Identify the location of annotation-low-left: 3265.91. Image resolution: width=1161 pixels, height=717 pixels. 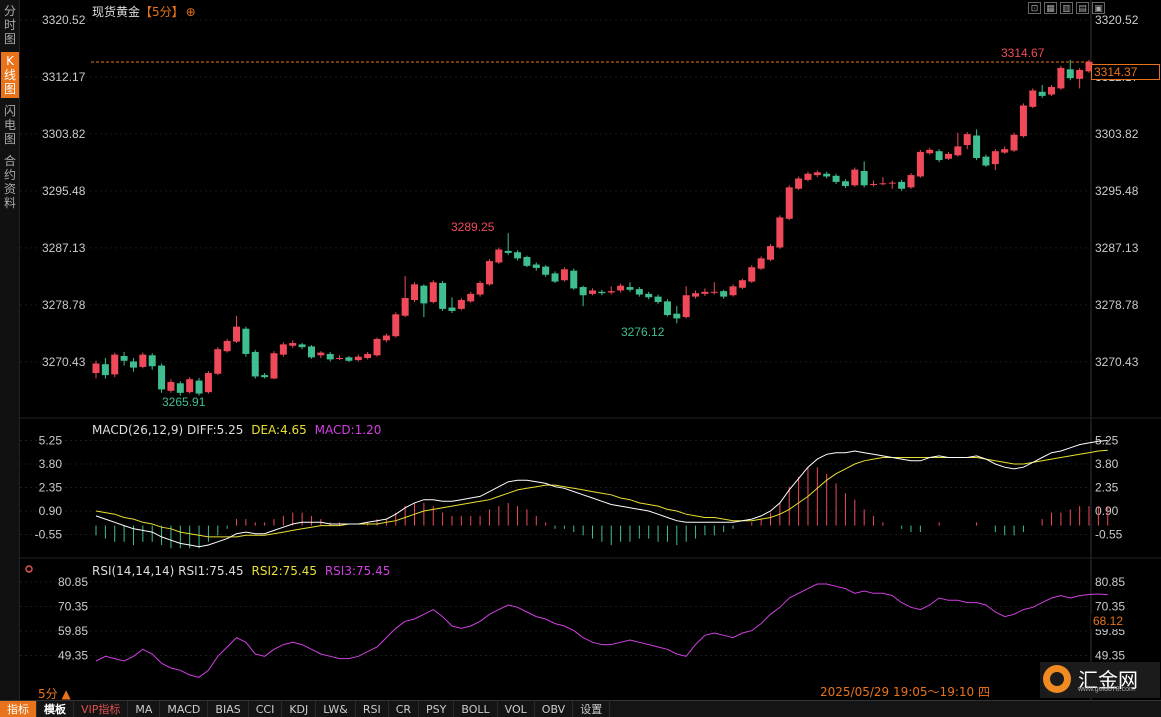
(184, 402).